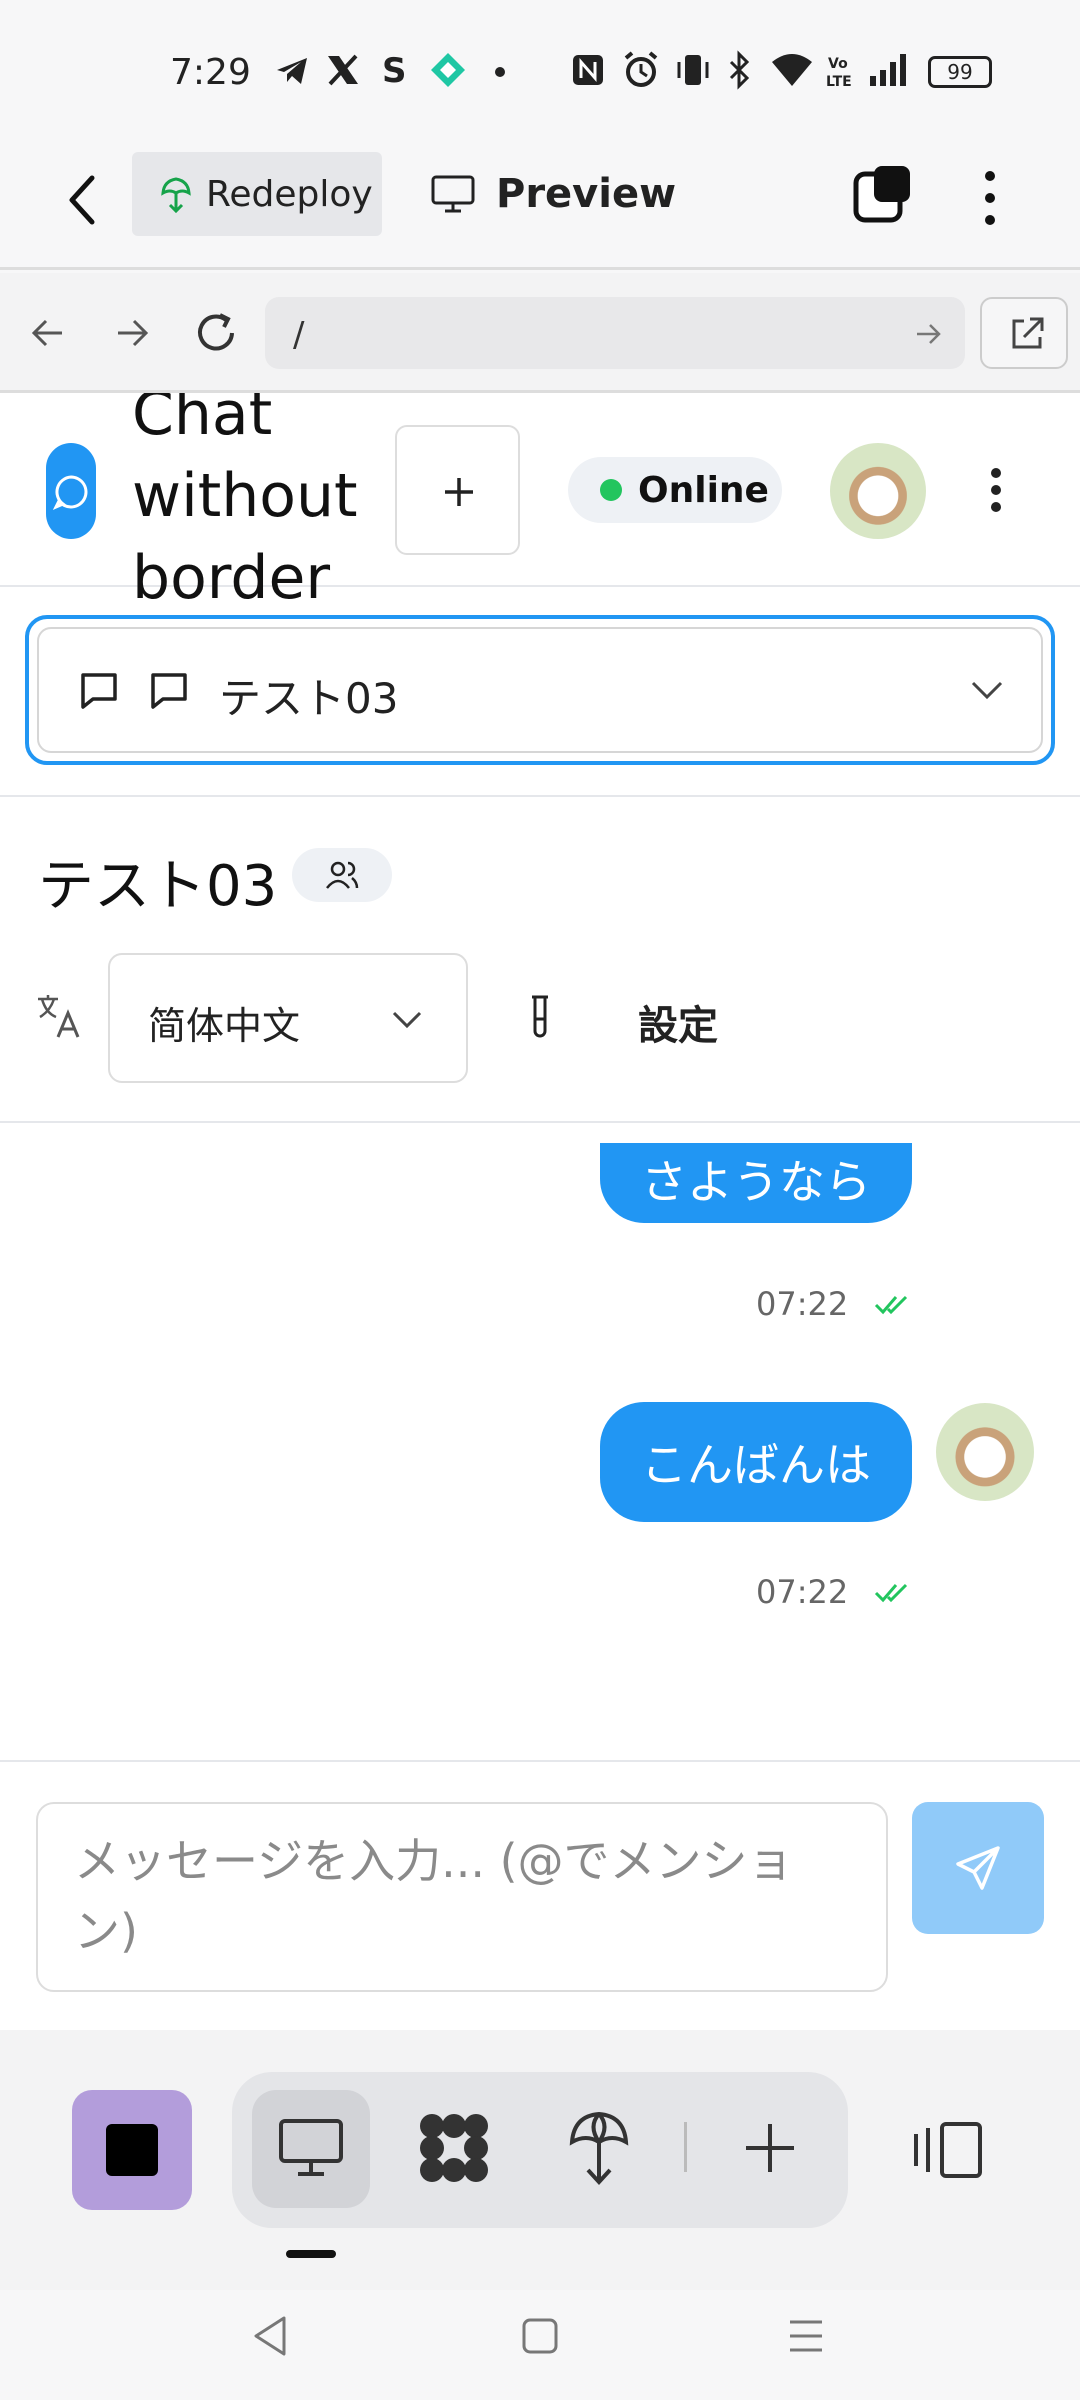 This screenshot has width=1080, height=2400. I want to click on battery-level: 99, so click(960, 72).